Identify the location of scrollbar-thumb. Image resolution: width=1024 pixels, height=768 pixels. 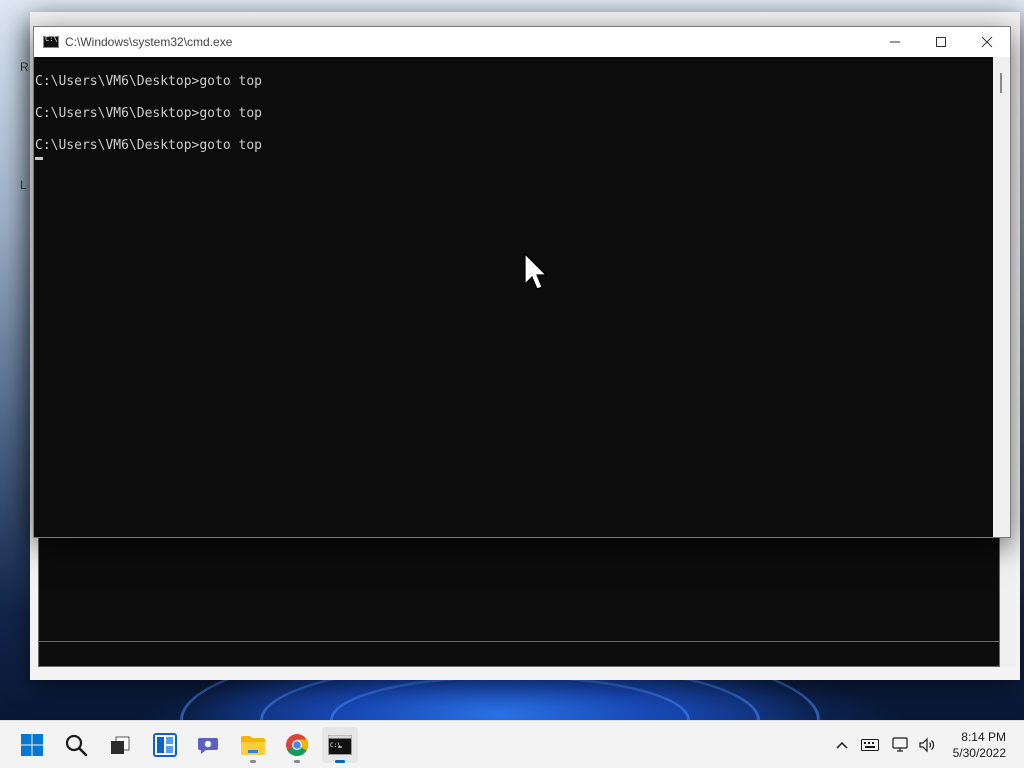
(1001, 83).